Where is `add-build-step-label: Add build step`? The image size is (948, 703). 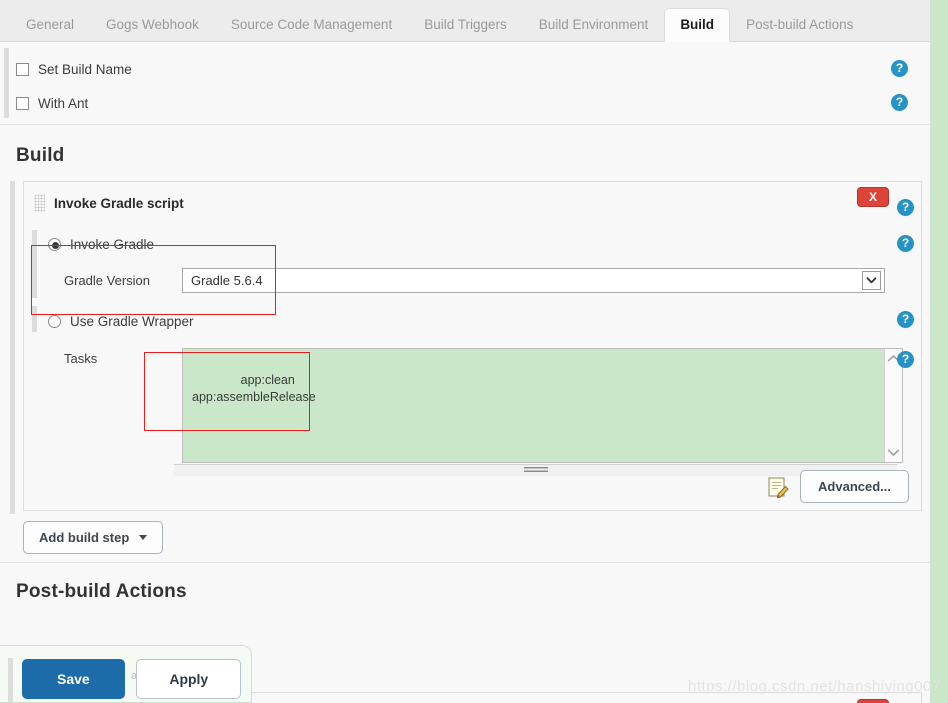 add-build-step-label: Add build step is located at coordinates (84, 537).